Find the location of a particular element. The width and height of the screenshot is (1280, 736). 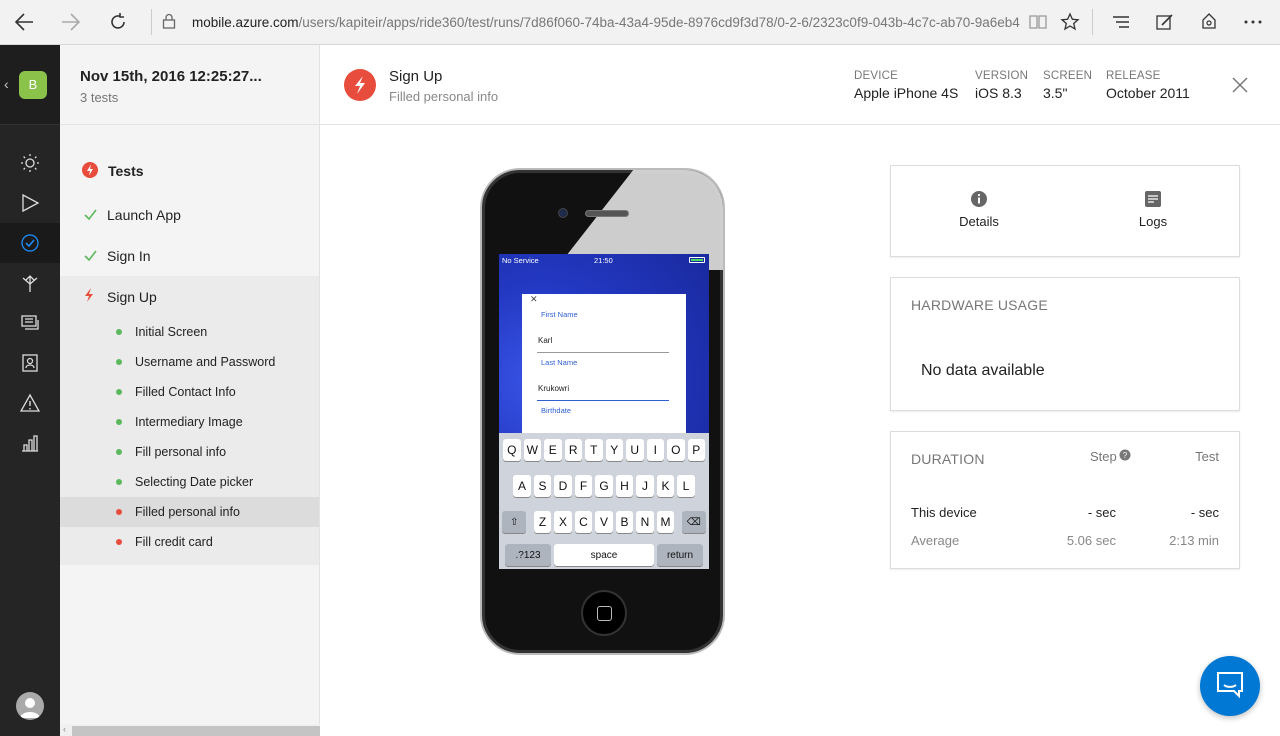

keyboard-key: V is located at coordinates (604, 522).